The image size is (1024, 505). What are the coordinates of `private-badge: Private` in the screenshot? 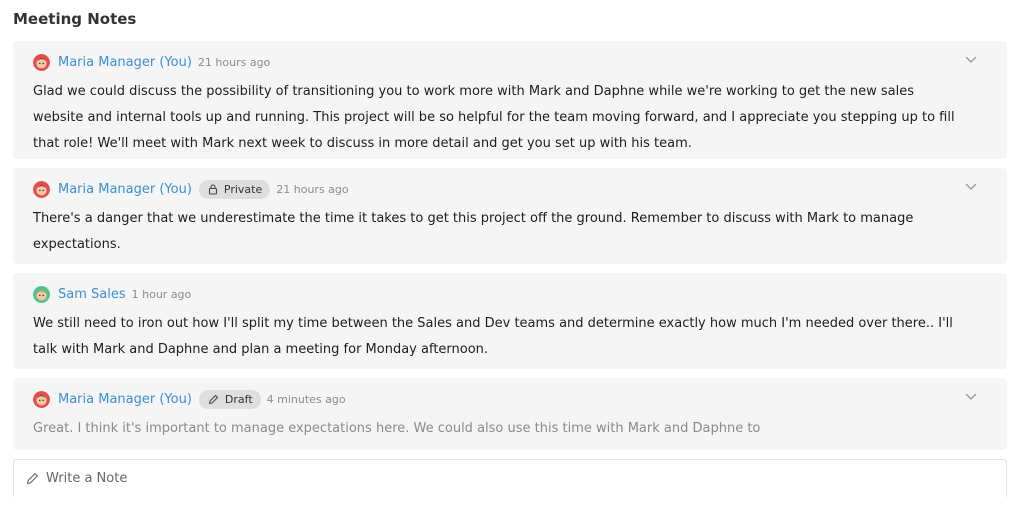 It's located at (234, 189).